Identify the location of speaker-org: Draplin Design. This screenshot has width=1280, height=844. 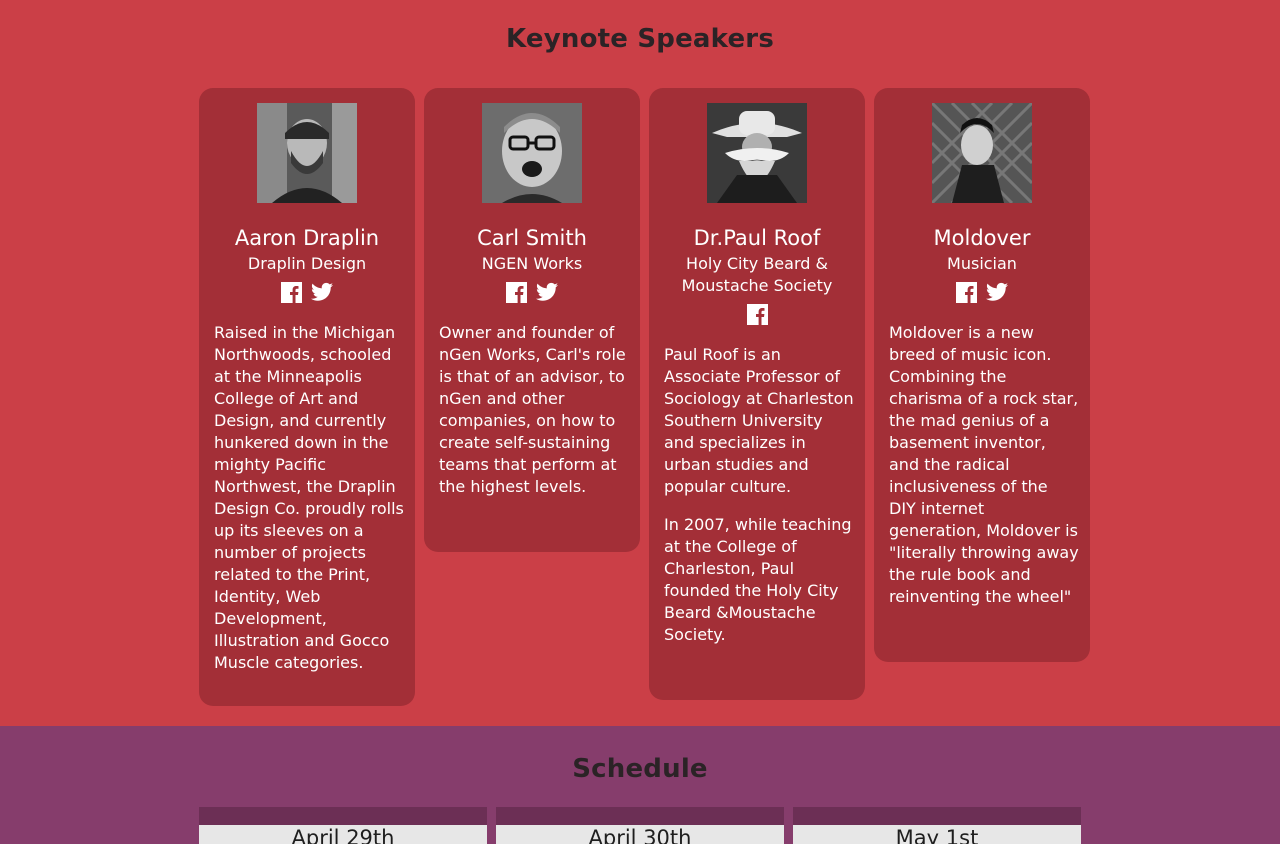
(307, 263).